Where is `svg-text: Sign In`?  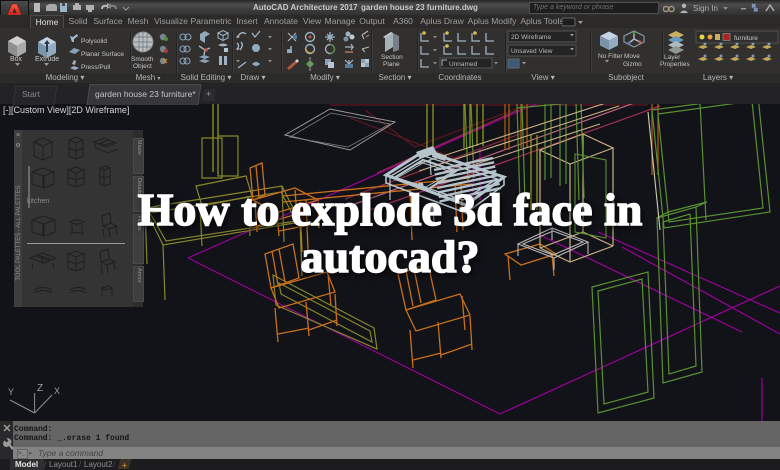 svg-text: Sign In is located at coordinates (705, 8).